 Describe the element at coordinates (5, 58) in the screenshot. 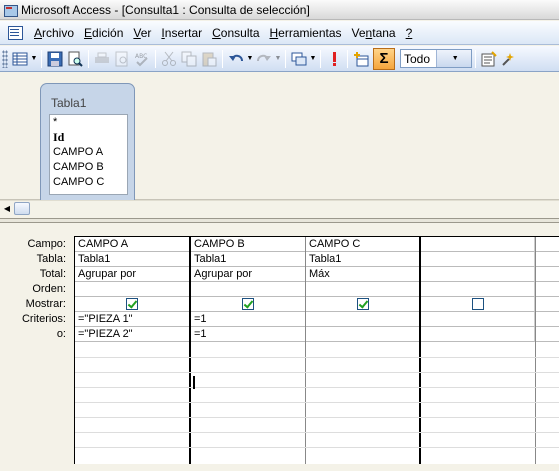

I see `toolbar-grip` at that location.